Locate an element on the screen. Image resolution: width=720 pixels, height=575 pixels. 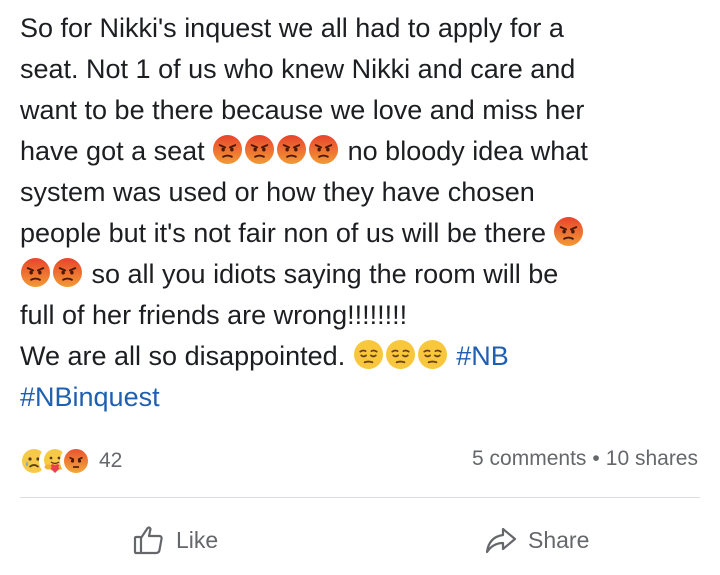
reaction-count: 42 is located at coordinates (111, 460).